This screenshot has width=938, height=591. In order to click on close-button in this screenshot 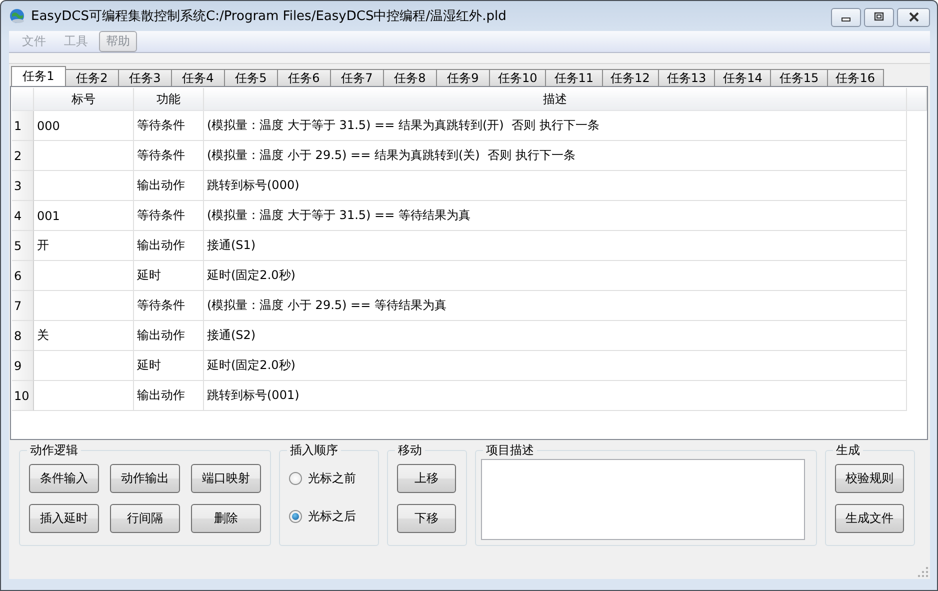, I will do `click(913, 17)`.